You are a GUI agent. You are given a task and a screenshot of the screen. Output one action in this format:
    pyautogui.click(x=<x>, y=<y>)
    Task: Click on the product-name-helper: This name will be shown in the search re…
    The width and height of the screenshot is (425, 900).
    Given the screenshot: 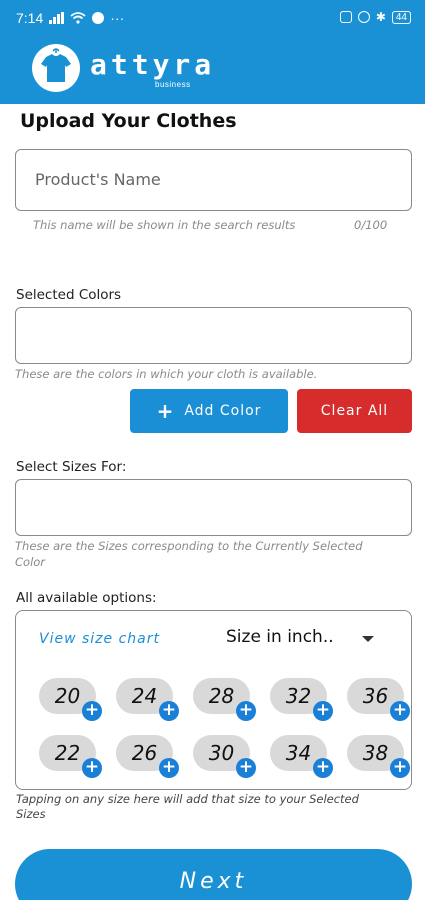 What is the action you would take?
    pyautogui.click(x=164, y=225)
    